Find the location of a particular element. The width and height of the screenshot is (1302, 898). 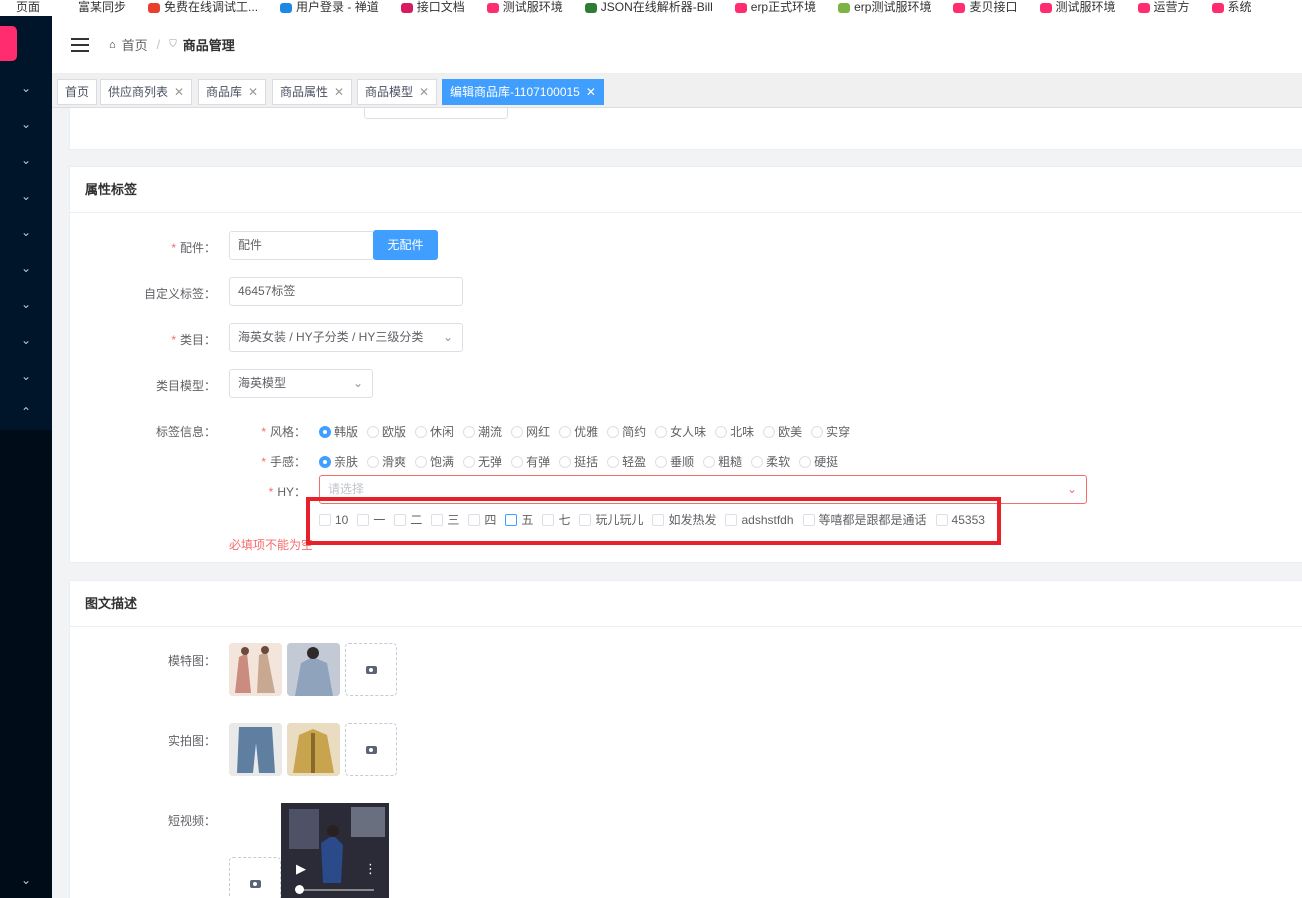

tab-item: 商品模型 ✕ is located at coordinates (397, 92).